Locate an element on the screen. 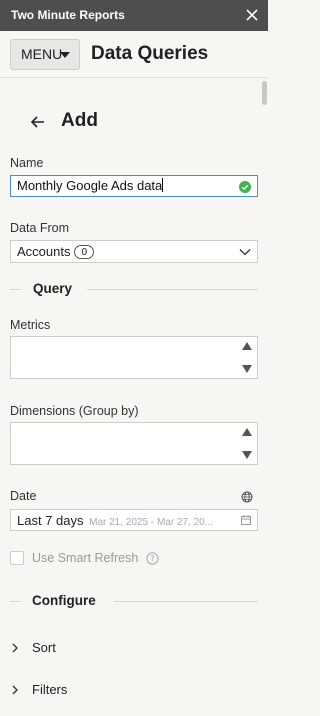 The image size is (320, 716). name-input: Monthly Google Ads data is located at coordinates (134, 186).